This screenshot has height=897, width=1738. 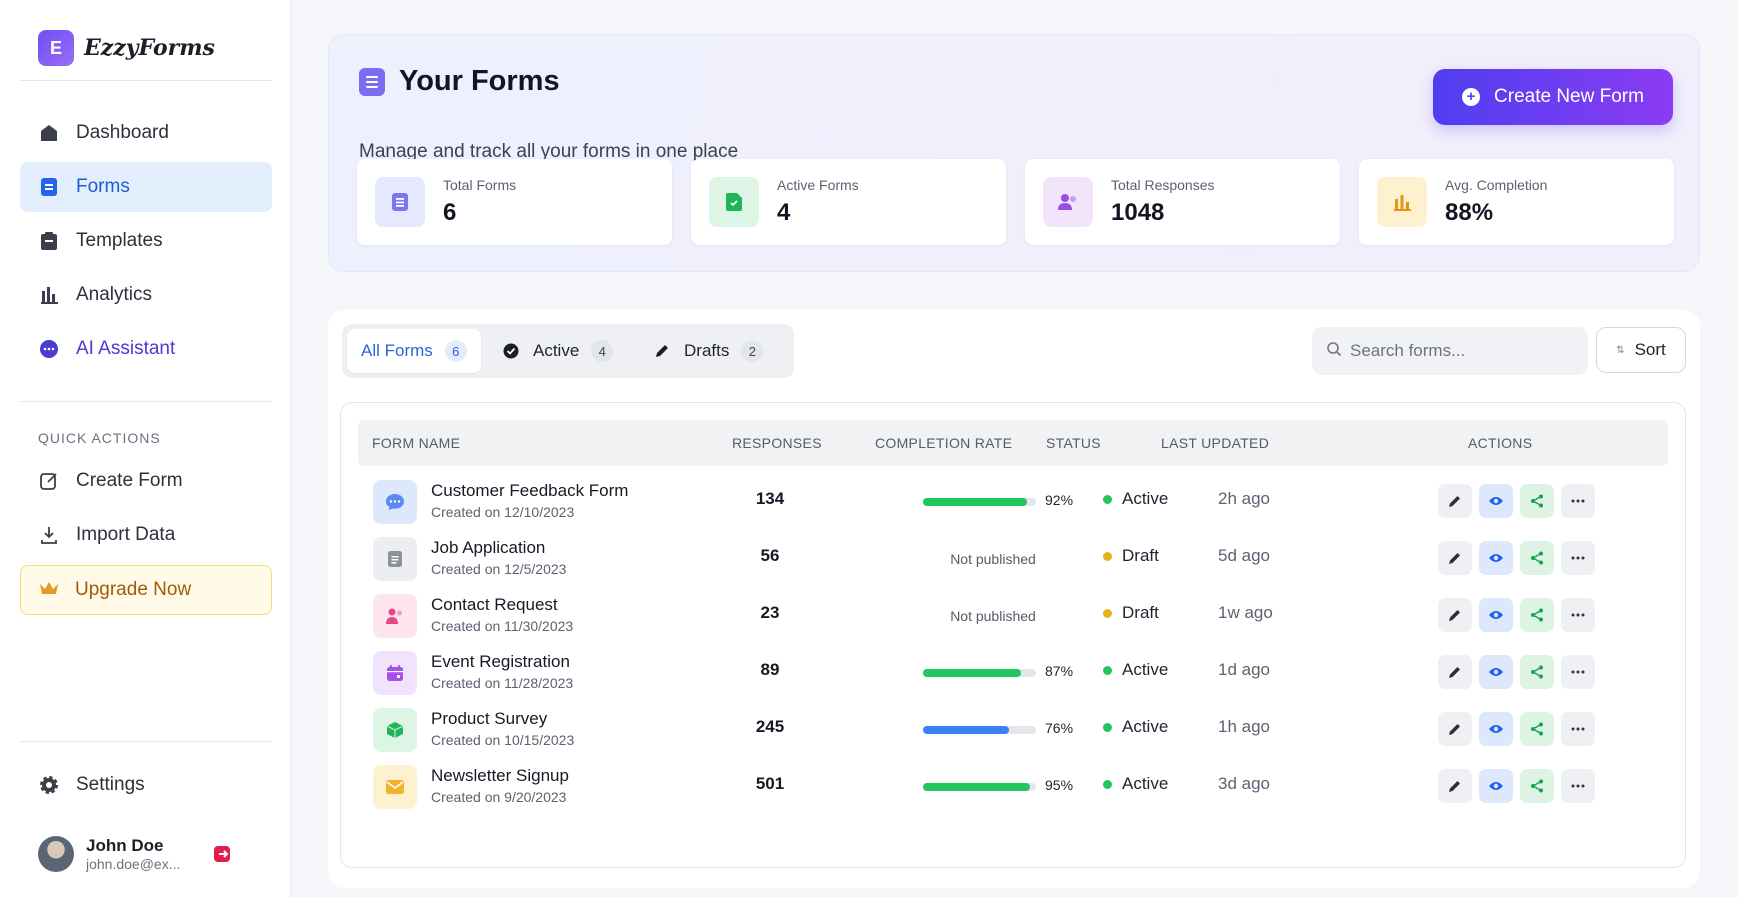 I want to click on stat-value: 6, so click(x=450, y=212).